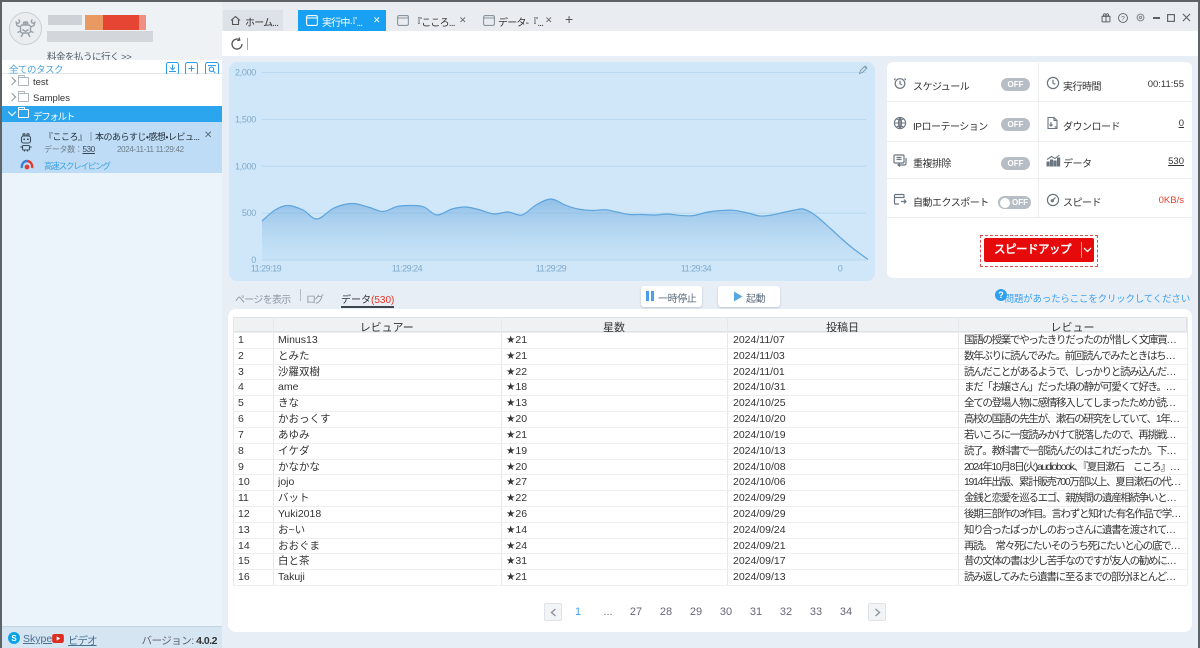 The width and height of the screenshot is (1200, 648). What do you see at coordinates (407, 269) in the screenshot?
I see `svg-text: 11:29:24` at bounding box center [407, 269].